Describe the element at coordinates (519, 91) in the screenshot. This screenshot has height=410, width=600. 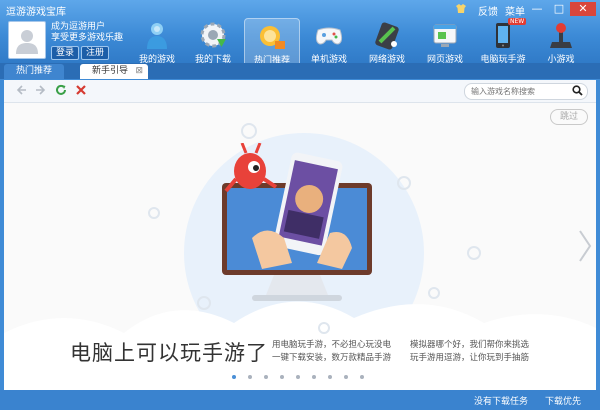
I see `search-input` at that location.